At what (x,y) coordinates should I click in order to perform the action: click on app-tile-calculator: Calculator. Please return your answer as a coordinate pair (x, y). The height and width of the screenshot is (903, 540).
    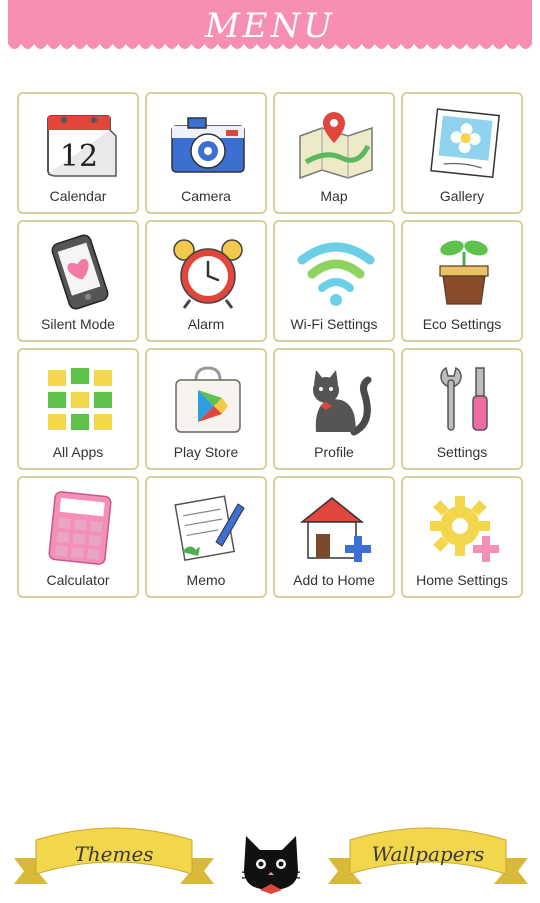
    Looking at the image, I should click on (78, 537).